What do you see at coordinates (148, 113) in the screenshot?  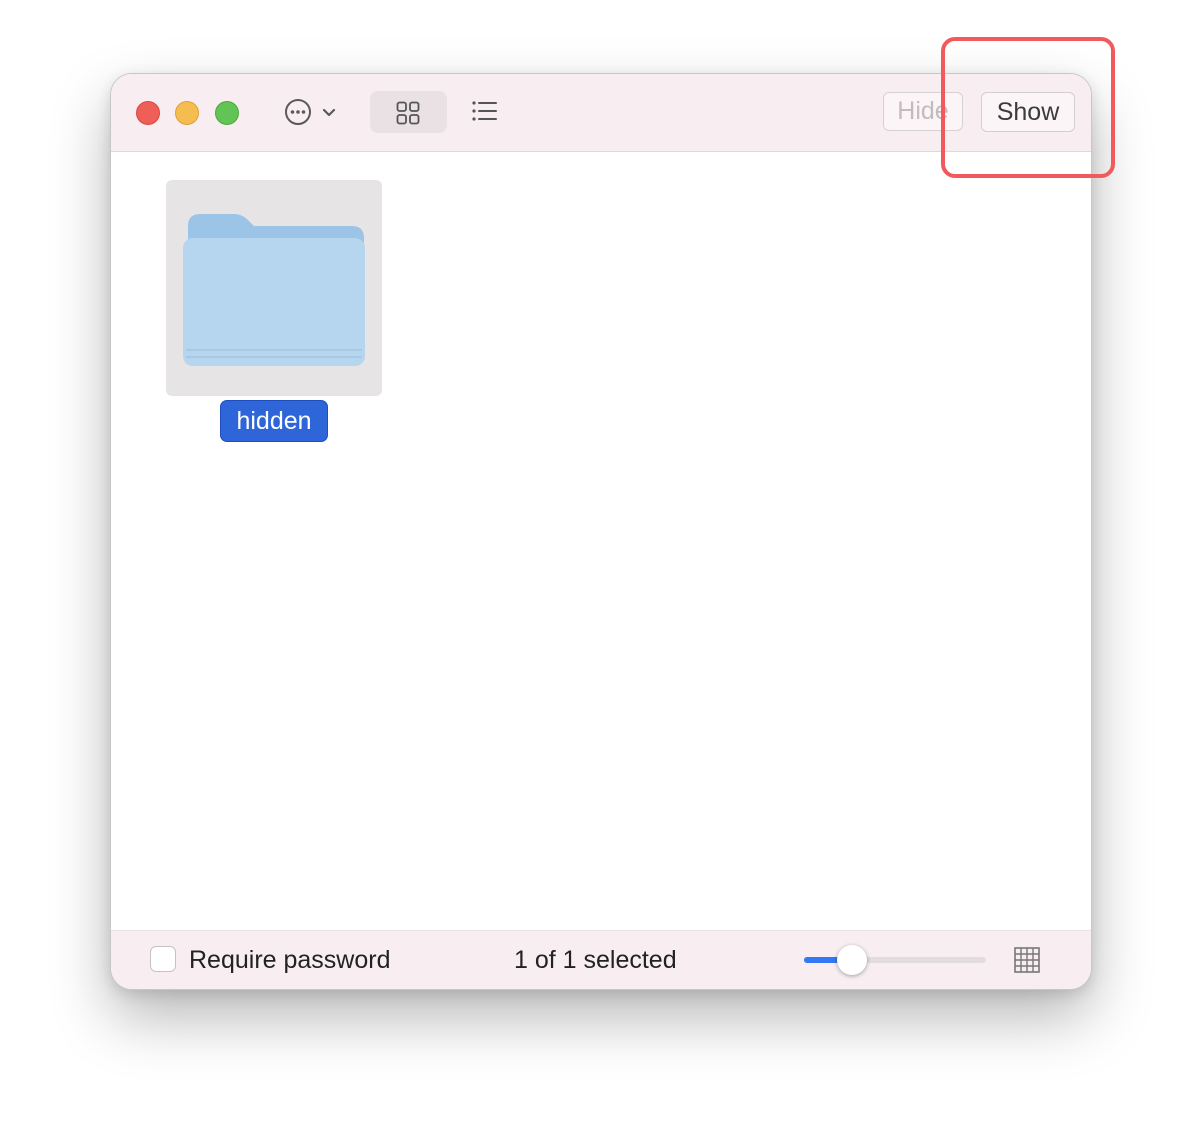 I see `close-window-button` at bounding box center [148, 113].